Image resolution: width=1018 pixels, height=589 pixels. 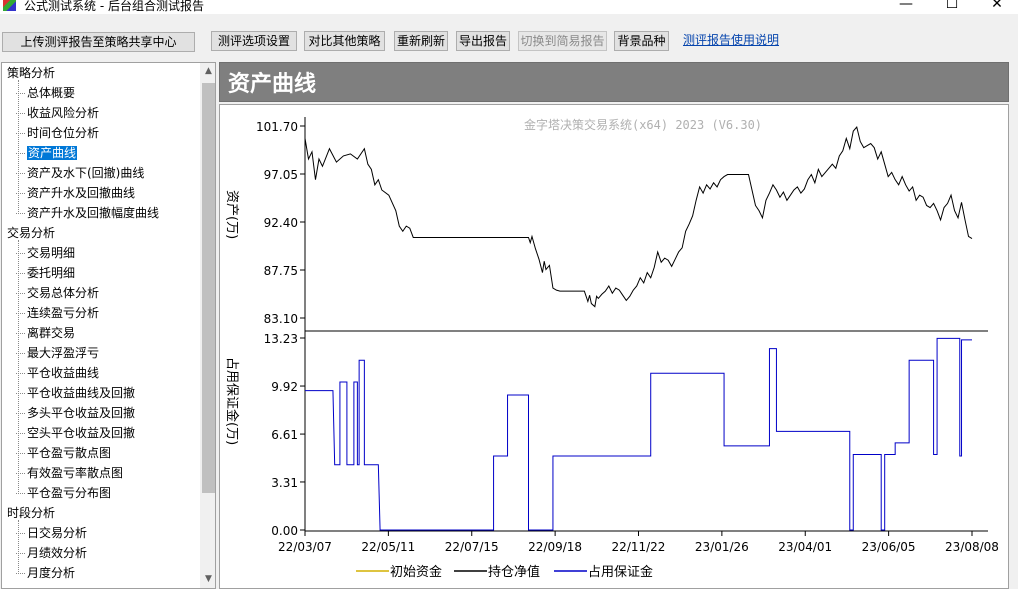 I want to click on tree-item: 时间仓位分析, so click(x=57, y=133).